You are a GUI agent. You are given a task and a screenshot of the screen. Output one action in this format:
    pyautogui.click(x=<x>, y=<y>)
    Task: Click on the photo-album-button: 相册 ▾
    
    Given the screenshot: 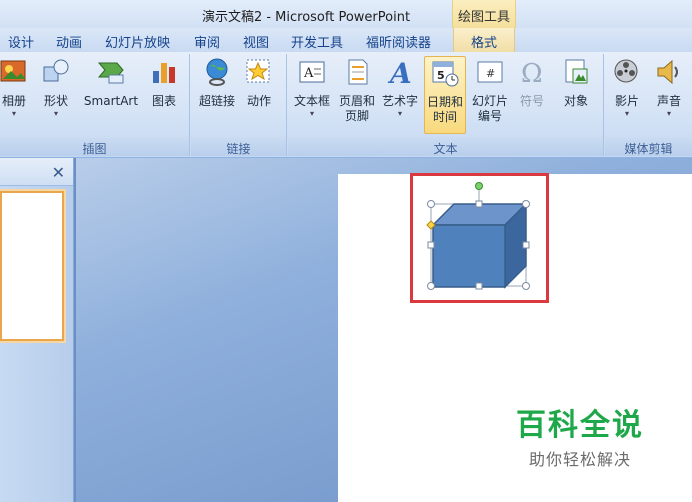 What is the action you would take?
    pyautogui.click(x=16, y=87)
    